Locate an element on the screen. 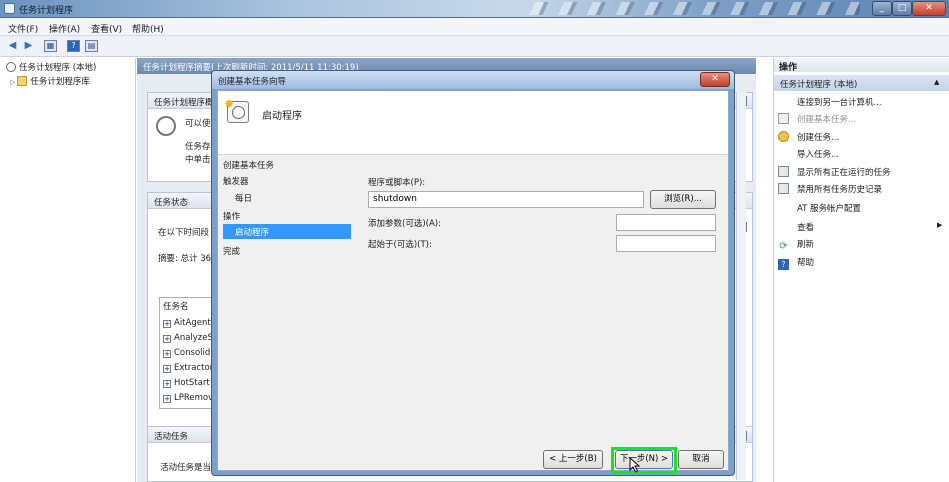 The image size is (949, 482). folder-icon is located at coordinates (22, 81).